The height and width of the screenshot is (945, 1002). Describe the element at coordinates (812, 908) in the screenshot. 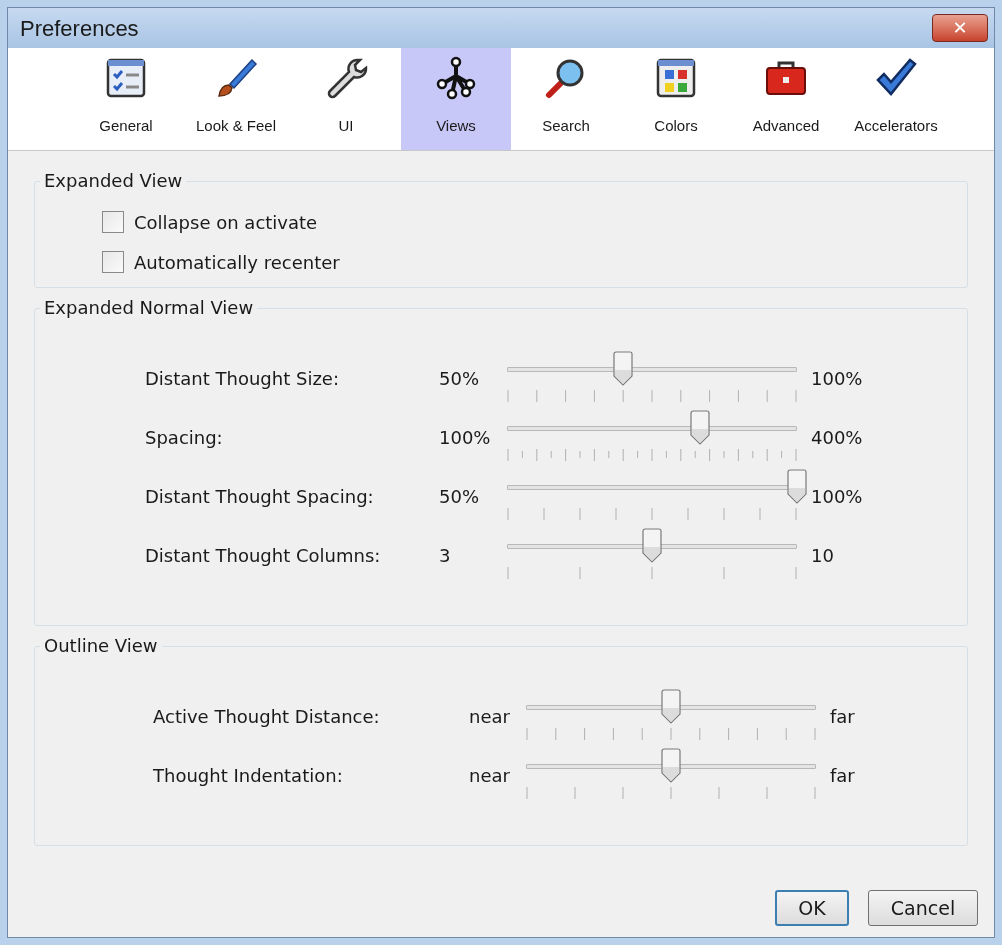

I see `dialog-button: OK` at that location.